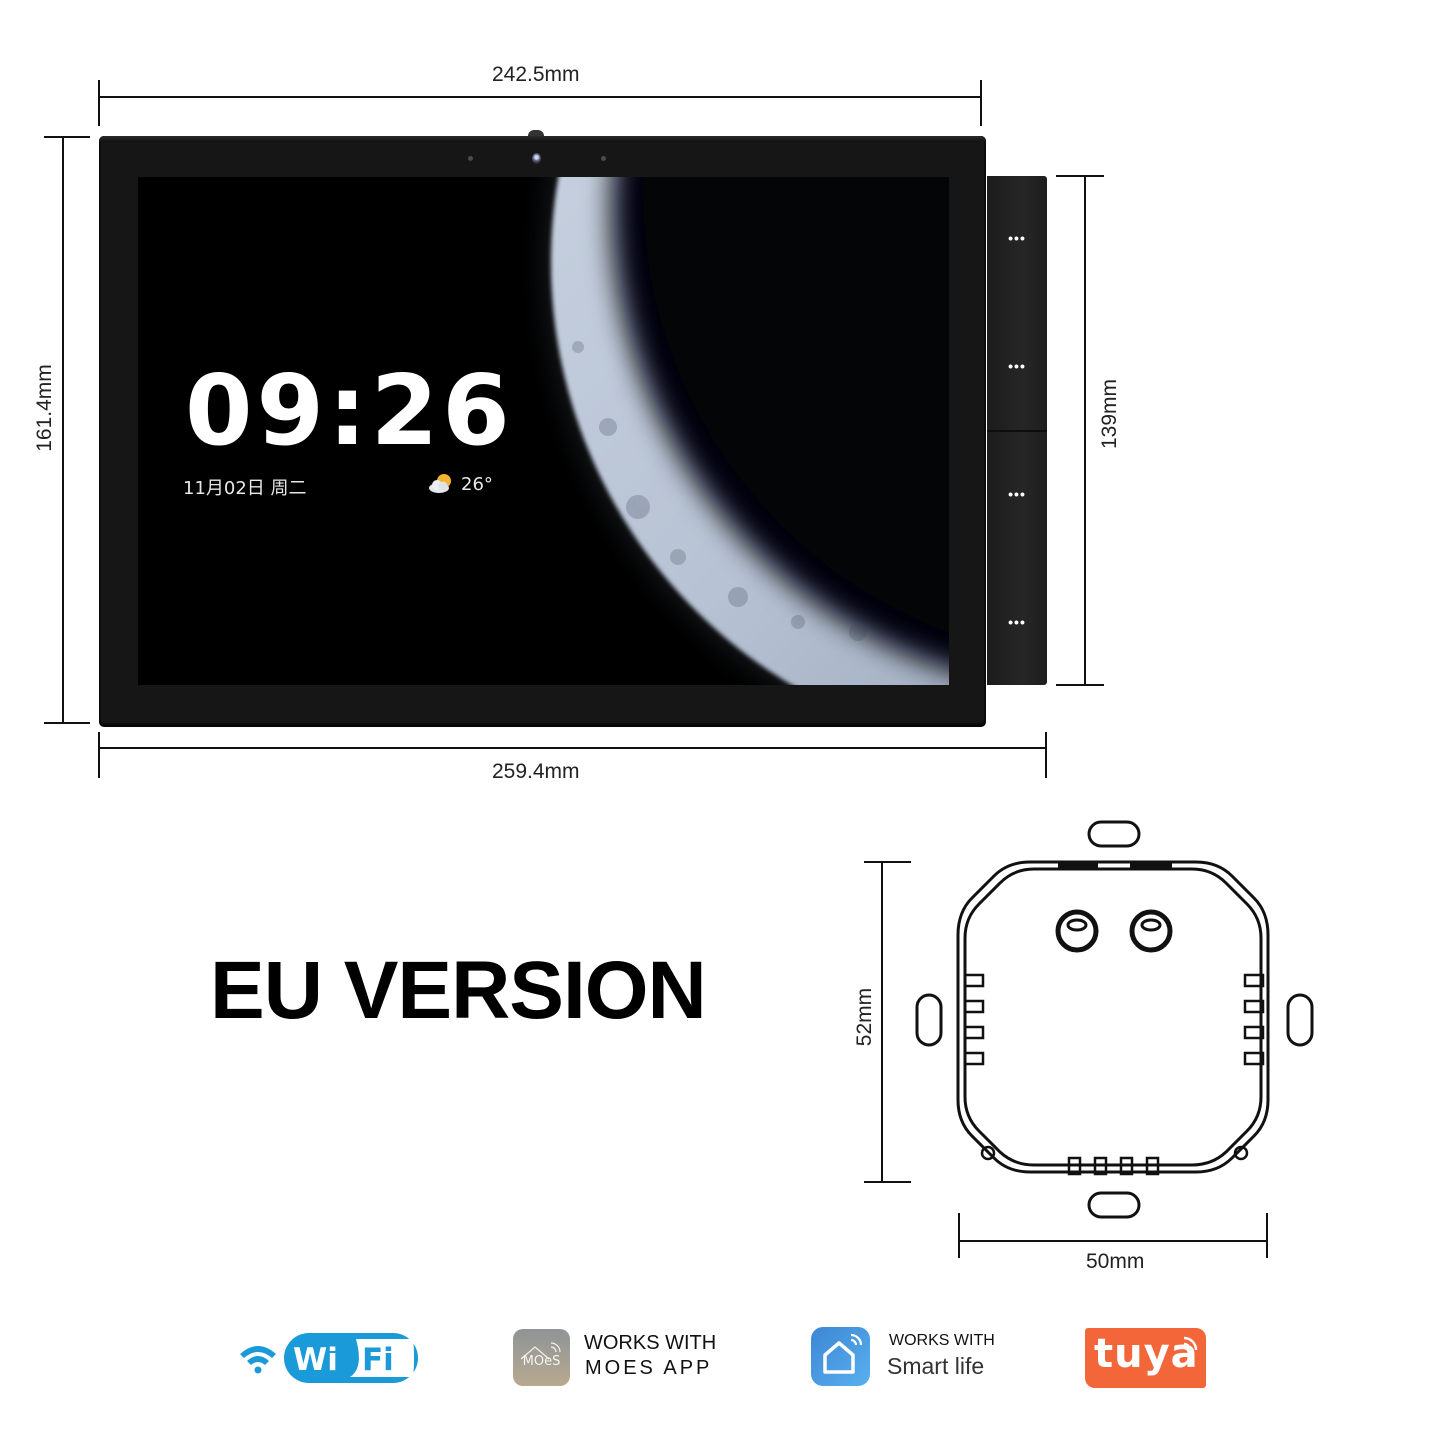 Image resolution: width=1445 pixels, height=1445 pixels. I want to click on date-label: 11月02日 周二, so click(245, 488).